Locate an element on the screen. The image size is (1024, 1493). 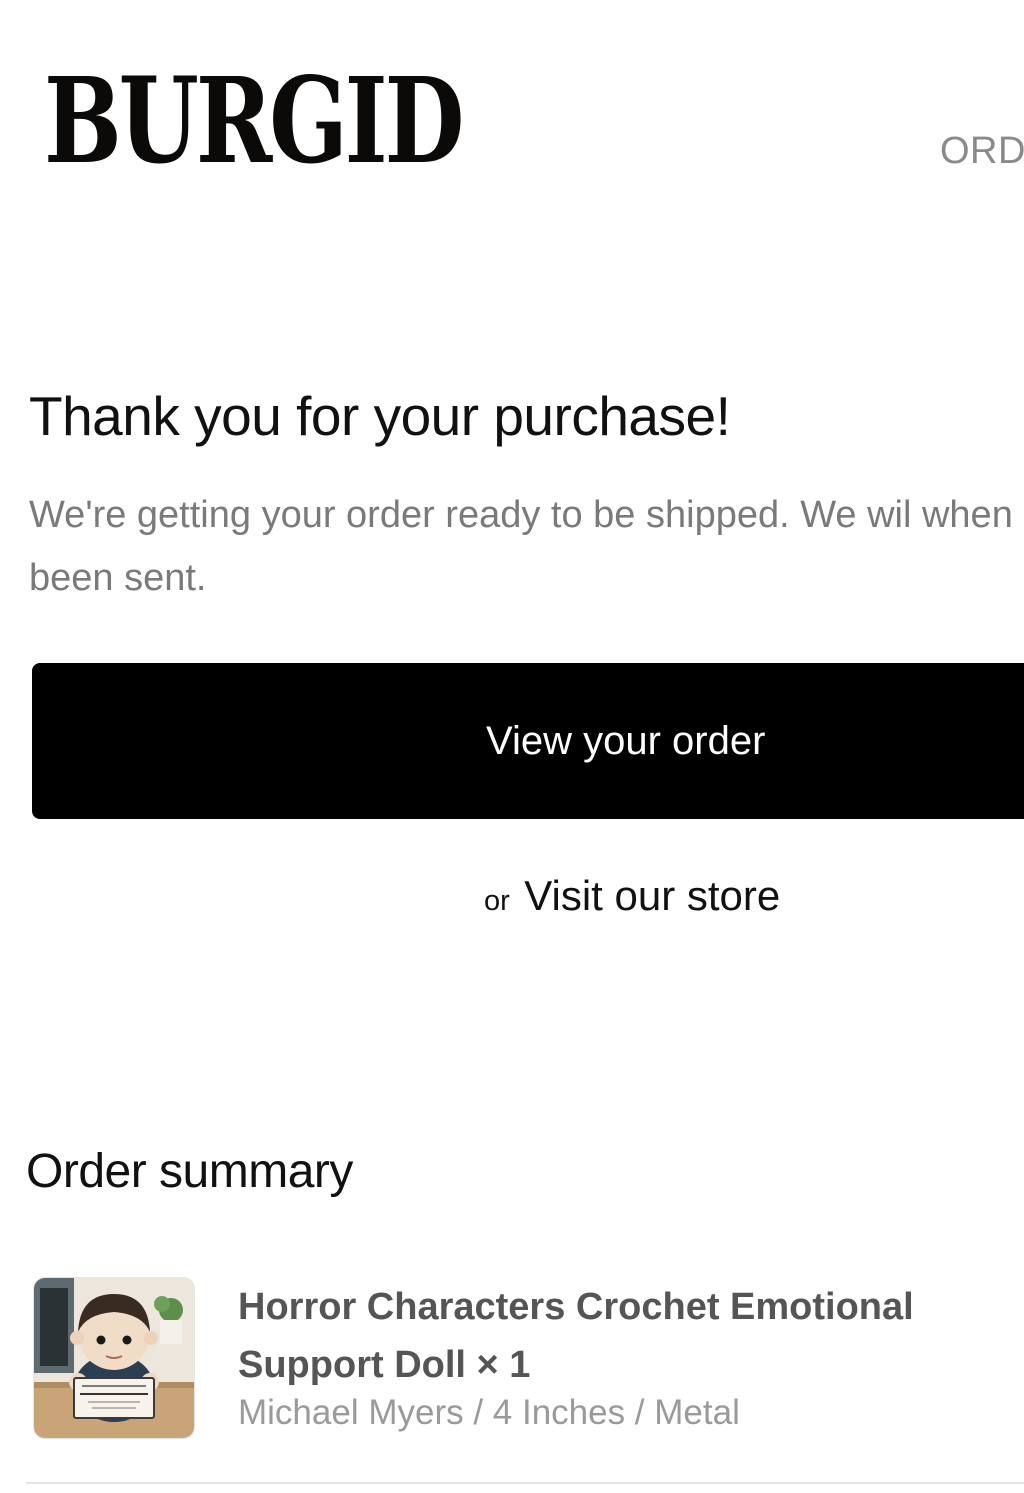
view-order-button: View your order is located at coordinates (528, 741).